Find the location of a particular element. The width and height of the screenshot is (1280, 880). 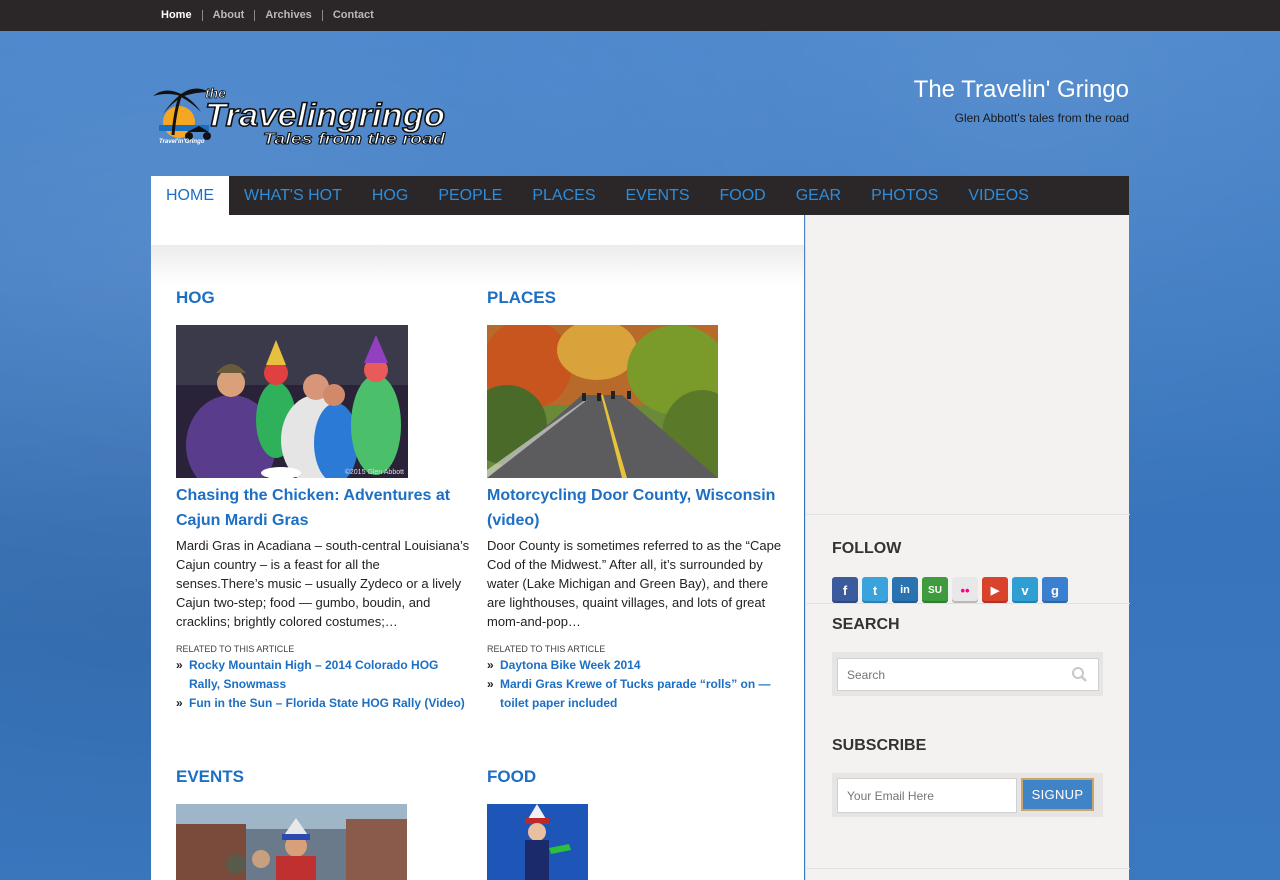

top-nav: Home About Archives Contact is located at coordinates (267, 15).